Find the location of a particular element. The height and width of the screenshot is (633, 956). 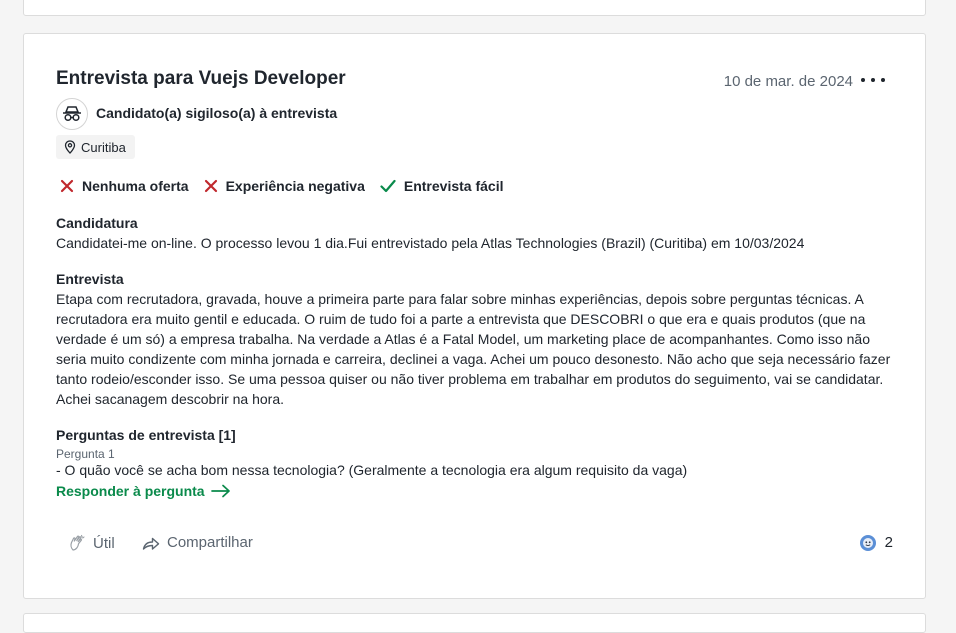

flag-easy-interview: Entrevista fácil is located at coordinates (442, 186).